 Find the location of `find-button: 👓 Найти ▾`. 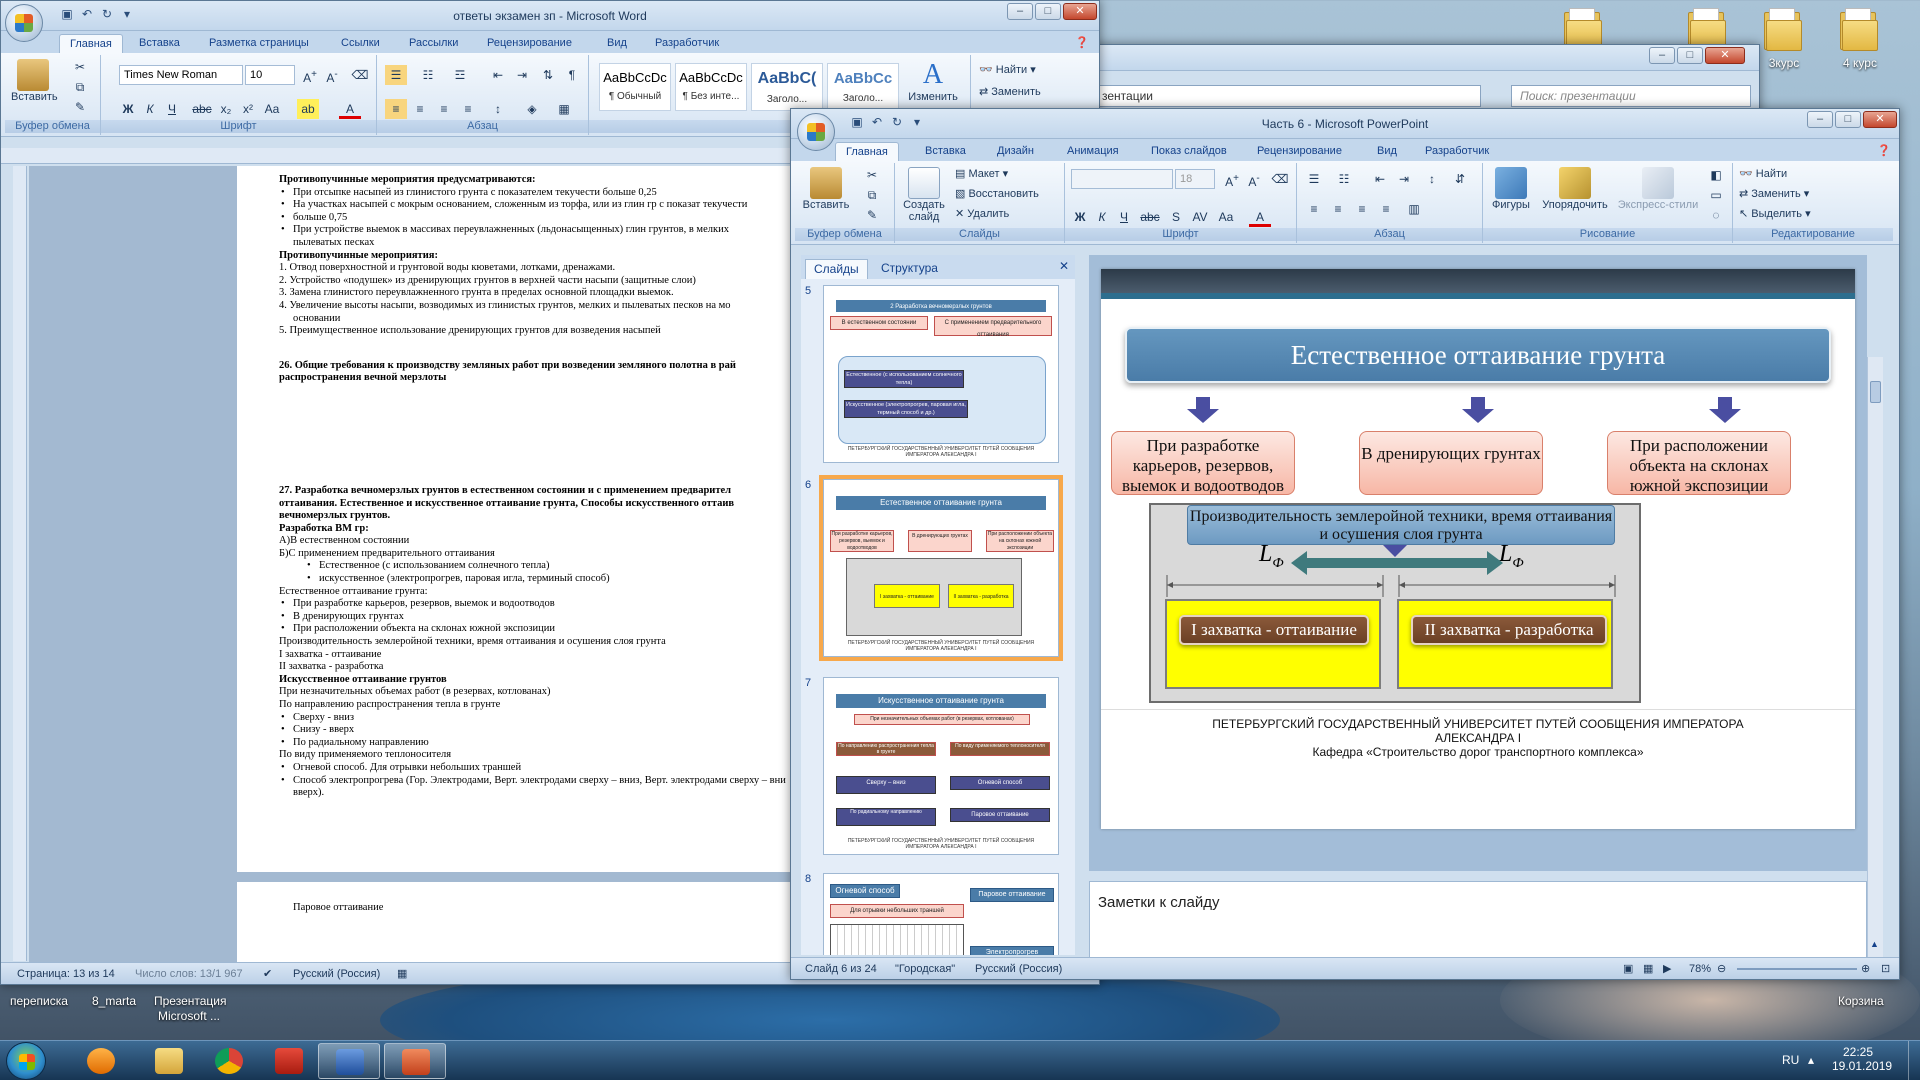

find-button: 👓 Найти ▾ is located at coordinates (1007, 69).